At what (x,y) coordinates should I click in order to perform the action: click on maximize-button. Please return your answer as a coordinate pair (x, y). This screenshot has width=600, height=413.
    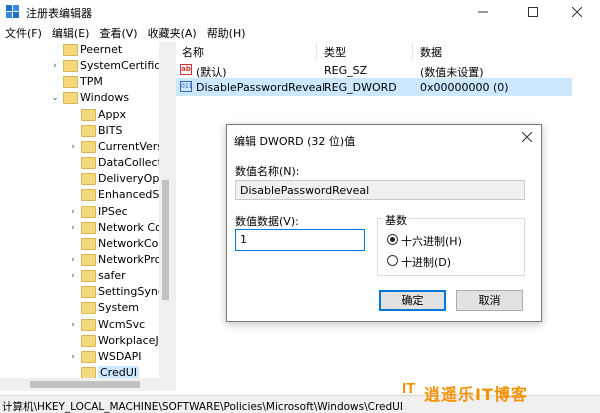
    Looking at the image, I should click on (533, 12).